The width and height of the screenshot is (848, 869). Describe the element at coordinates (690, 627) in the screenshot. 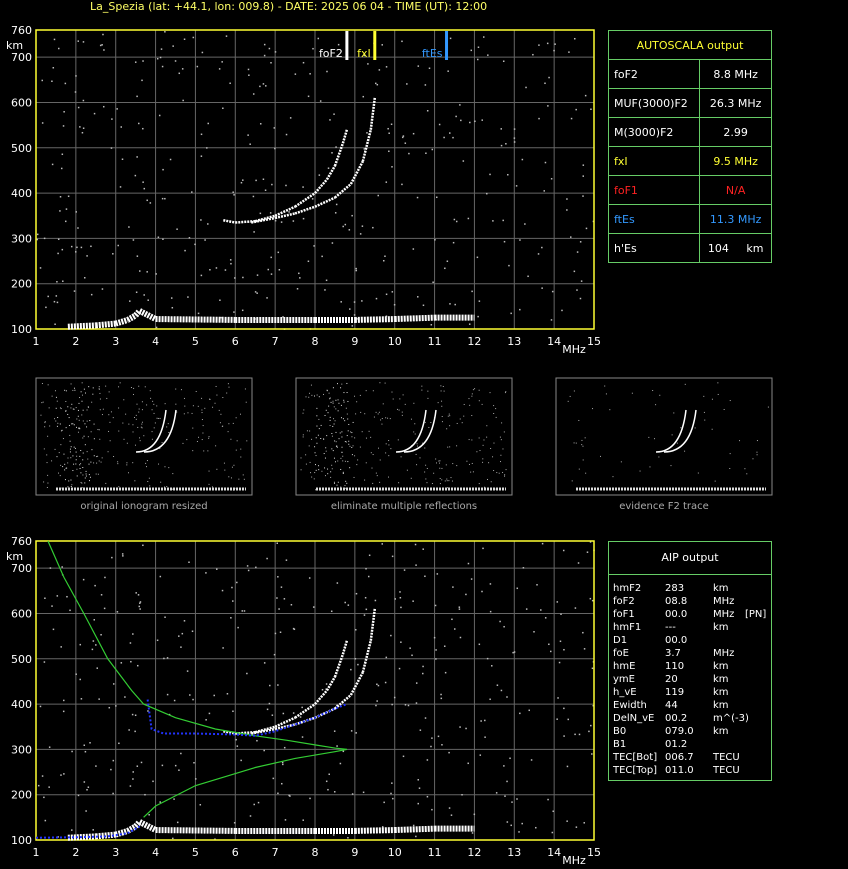

I see `aip-row: hmF1 --- km` at that location.